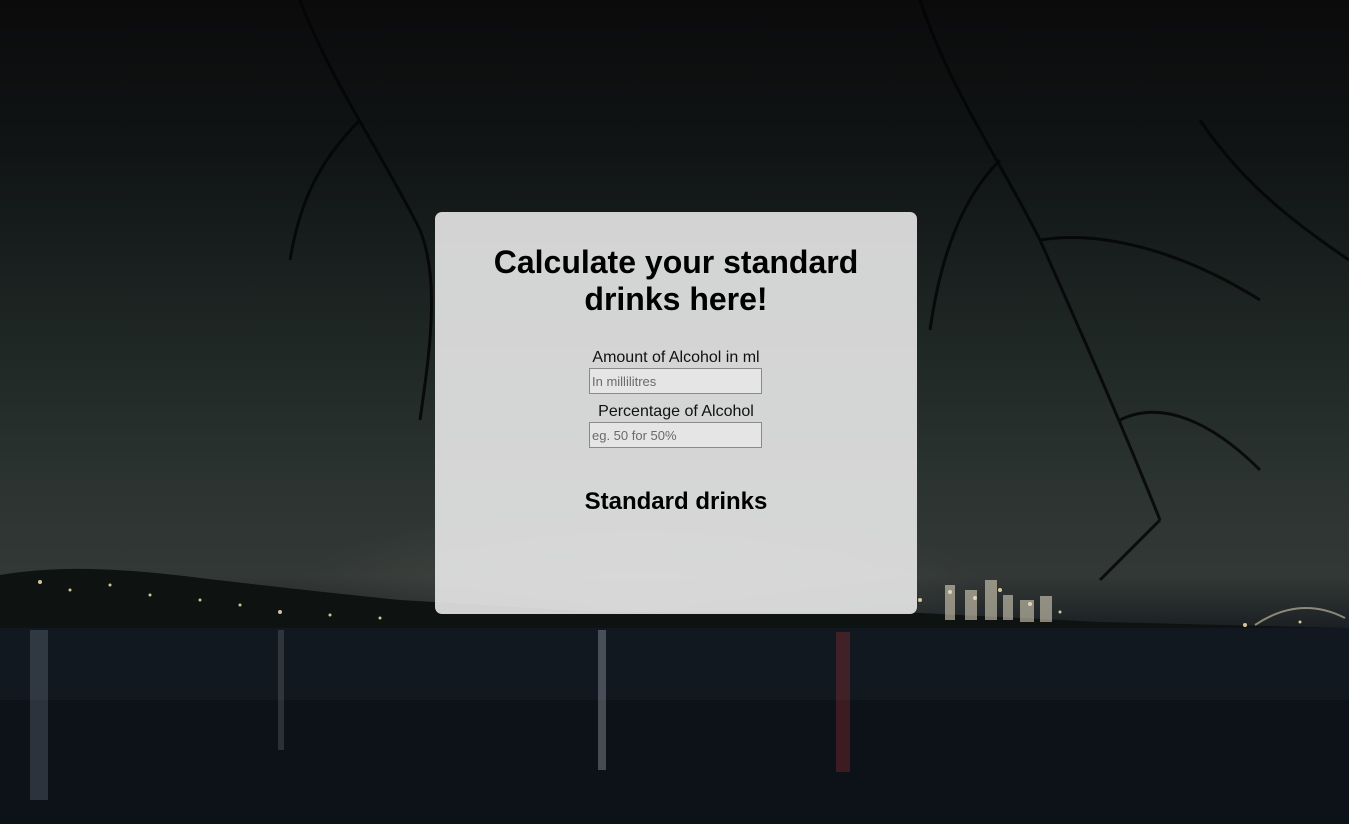 The image size is (1349, 824). Describe the element at coordinates (676, 357) in the screenshot. I see `amount-label: Amount of Alcohol in ml` at that location.